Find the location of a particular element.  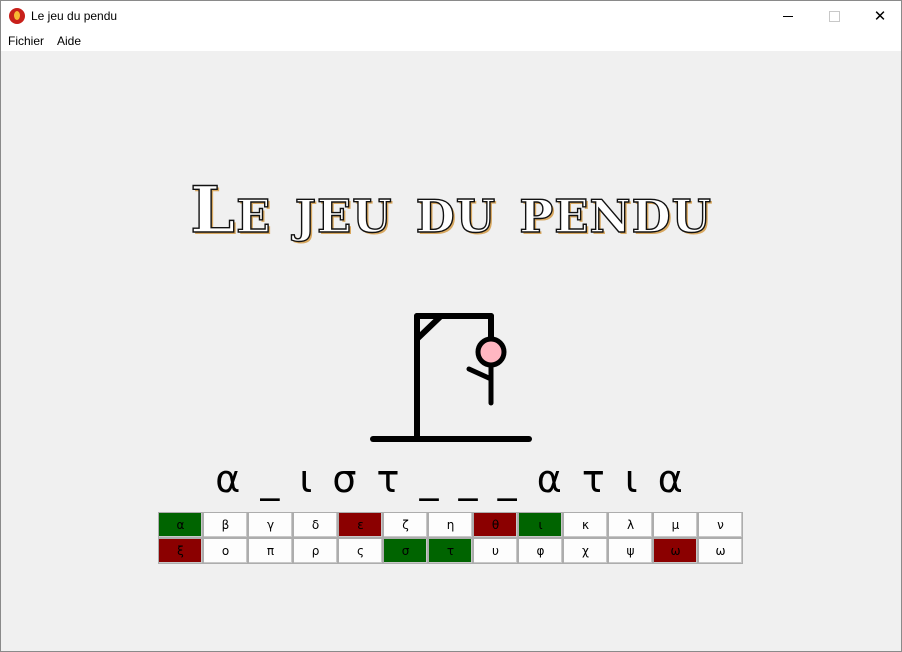

game-heading: Le jeu du pendu is located at coordinates (450, 210).